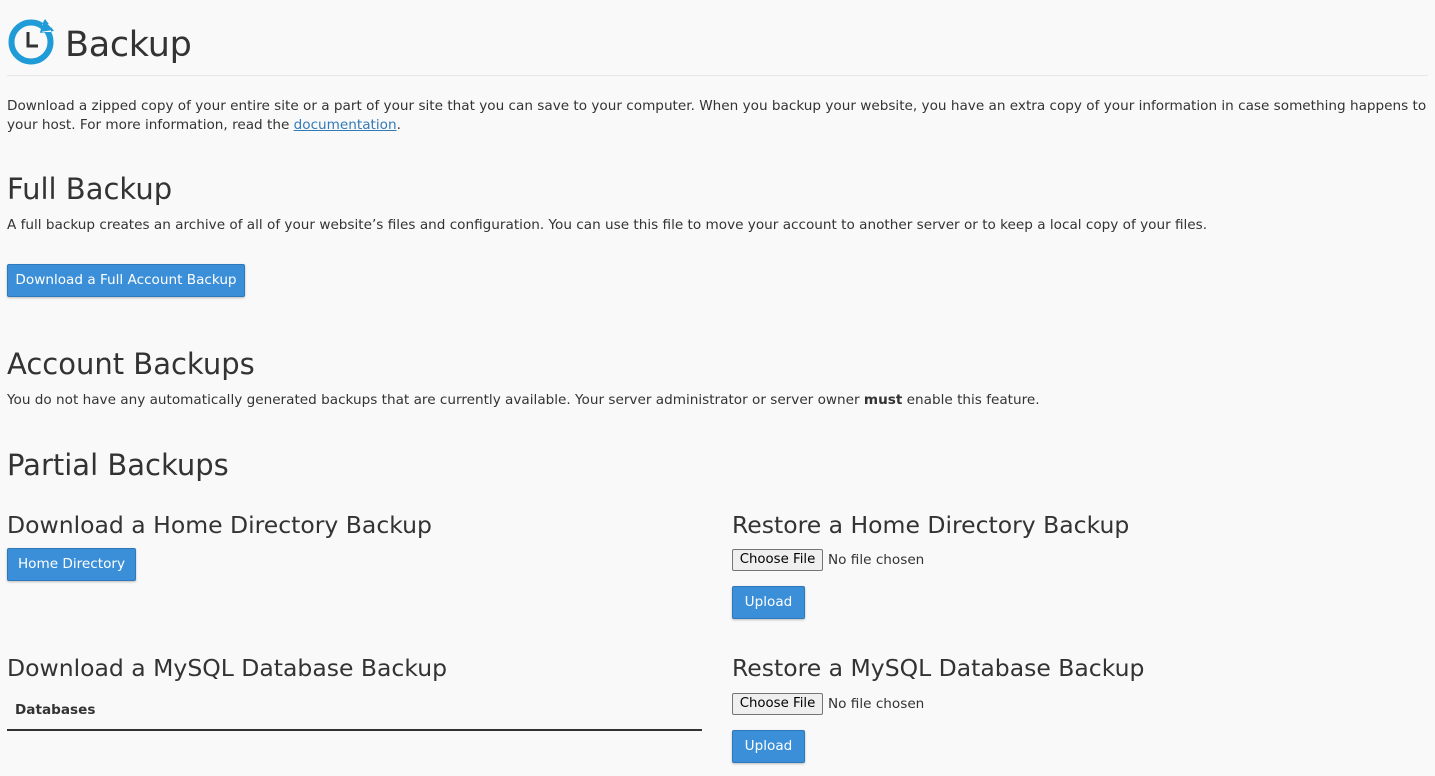  Describe the element at coordinates (31, 42) in the screenshot. I see `backup-clock-icon` at that location.